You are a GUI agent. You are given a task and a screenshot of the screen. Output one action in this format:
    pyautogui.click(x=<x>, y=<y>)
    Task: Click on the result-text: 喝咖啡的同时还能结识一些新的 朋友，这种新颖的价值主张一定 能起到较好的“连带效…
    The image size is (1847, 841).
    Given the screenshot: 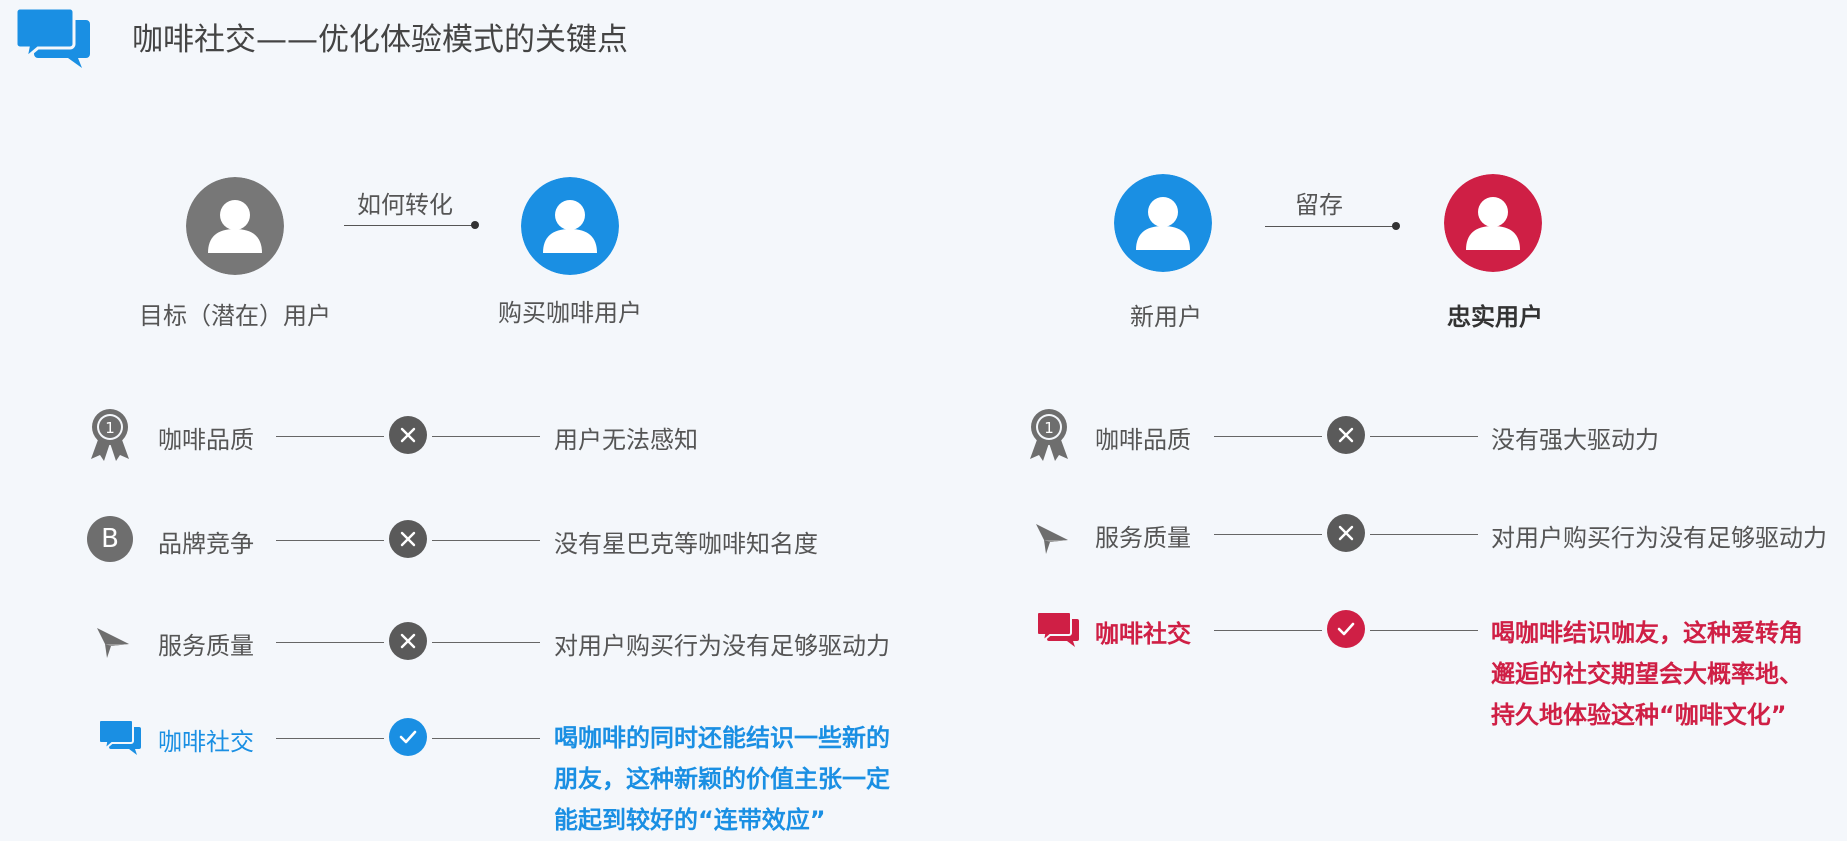 What is the action you would take?
    pyautogui.click(x=722, y=779)
    